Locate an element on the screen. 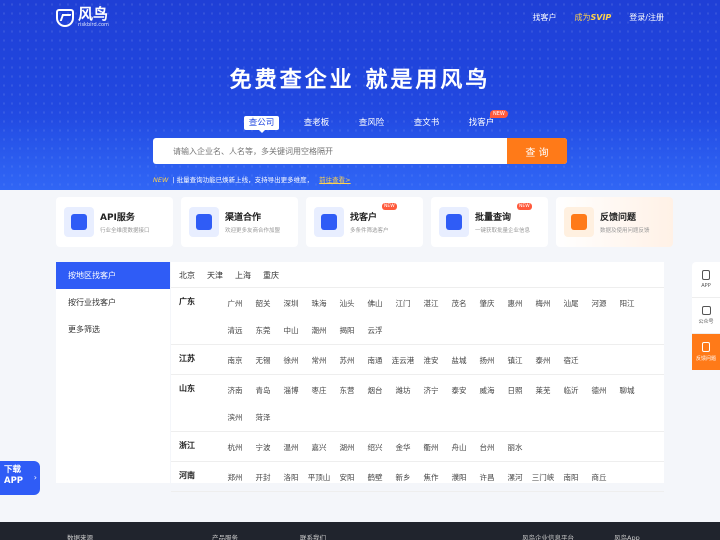 The height and width of the screenshot is (540, 720). sidebar-item-more-filters: 更多筛选 is located at coordinates (113, 329).